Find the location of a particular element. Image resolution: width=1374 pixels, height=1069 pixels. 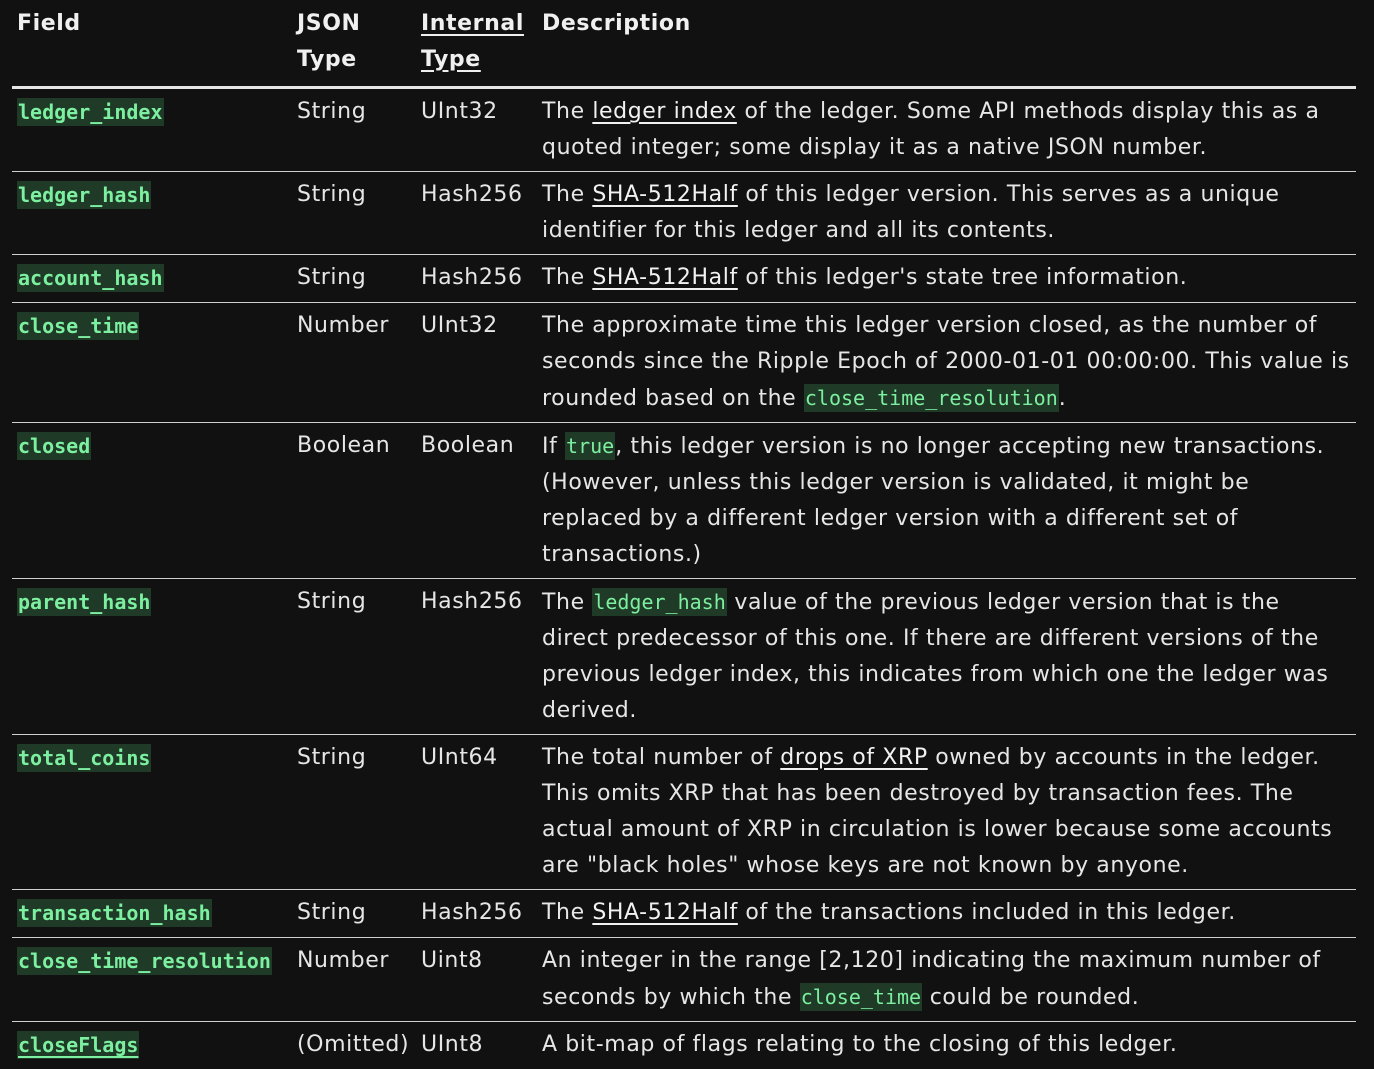

field-name: total_coins is located at coordinates (84, 758).